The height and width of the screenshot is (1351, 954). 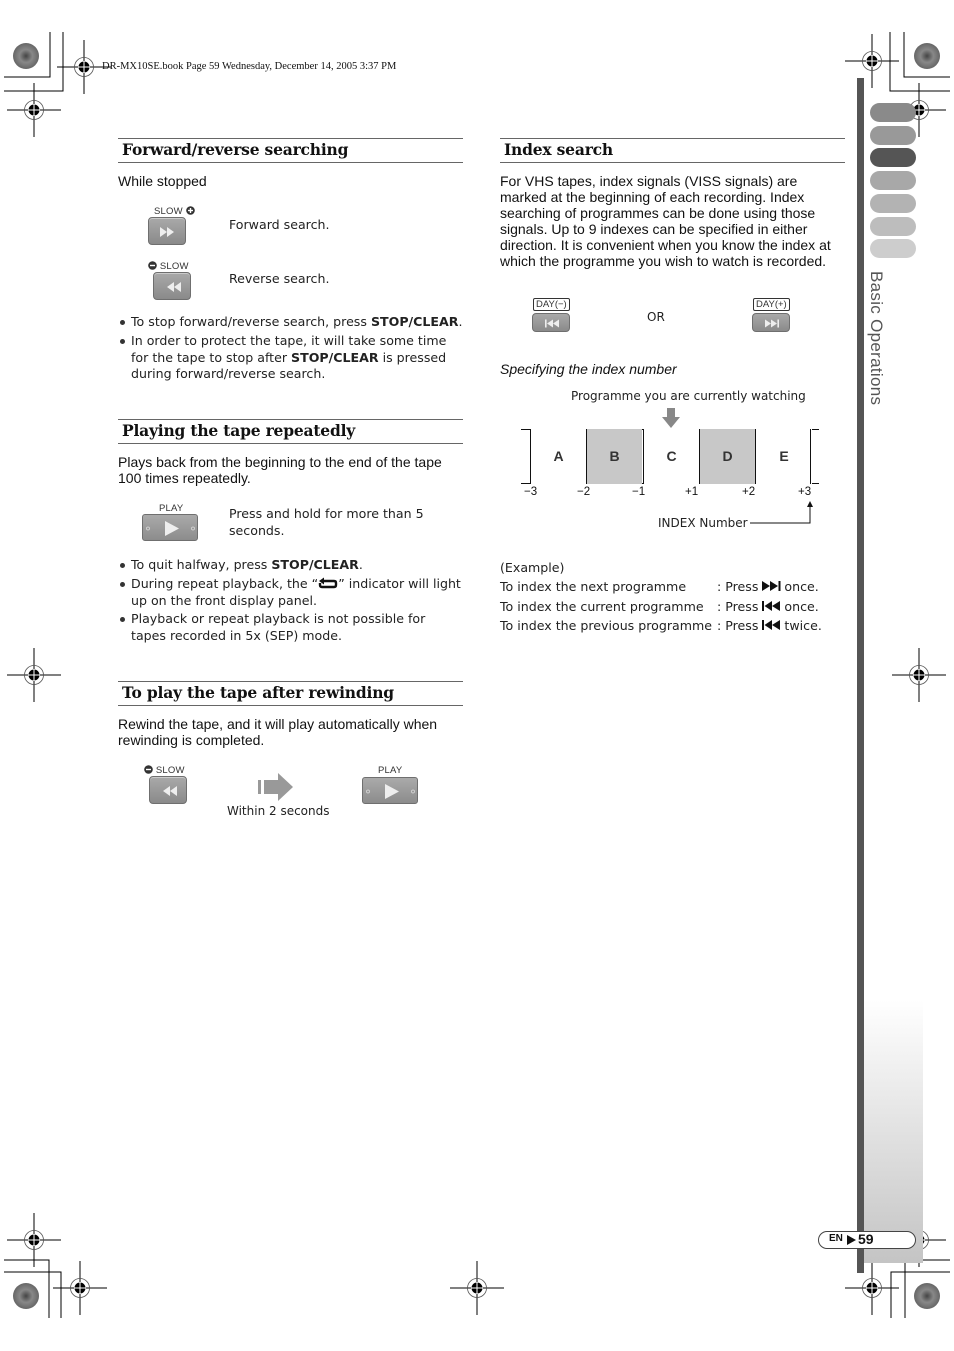 What do you see at coordinates (593, 586) in the screenshot?
I see `example-task: To index the next programme` at bounding box center [593, 586].